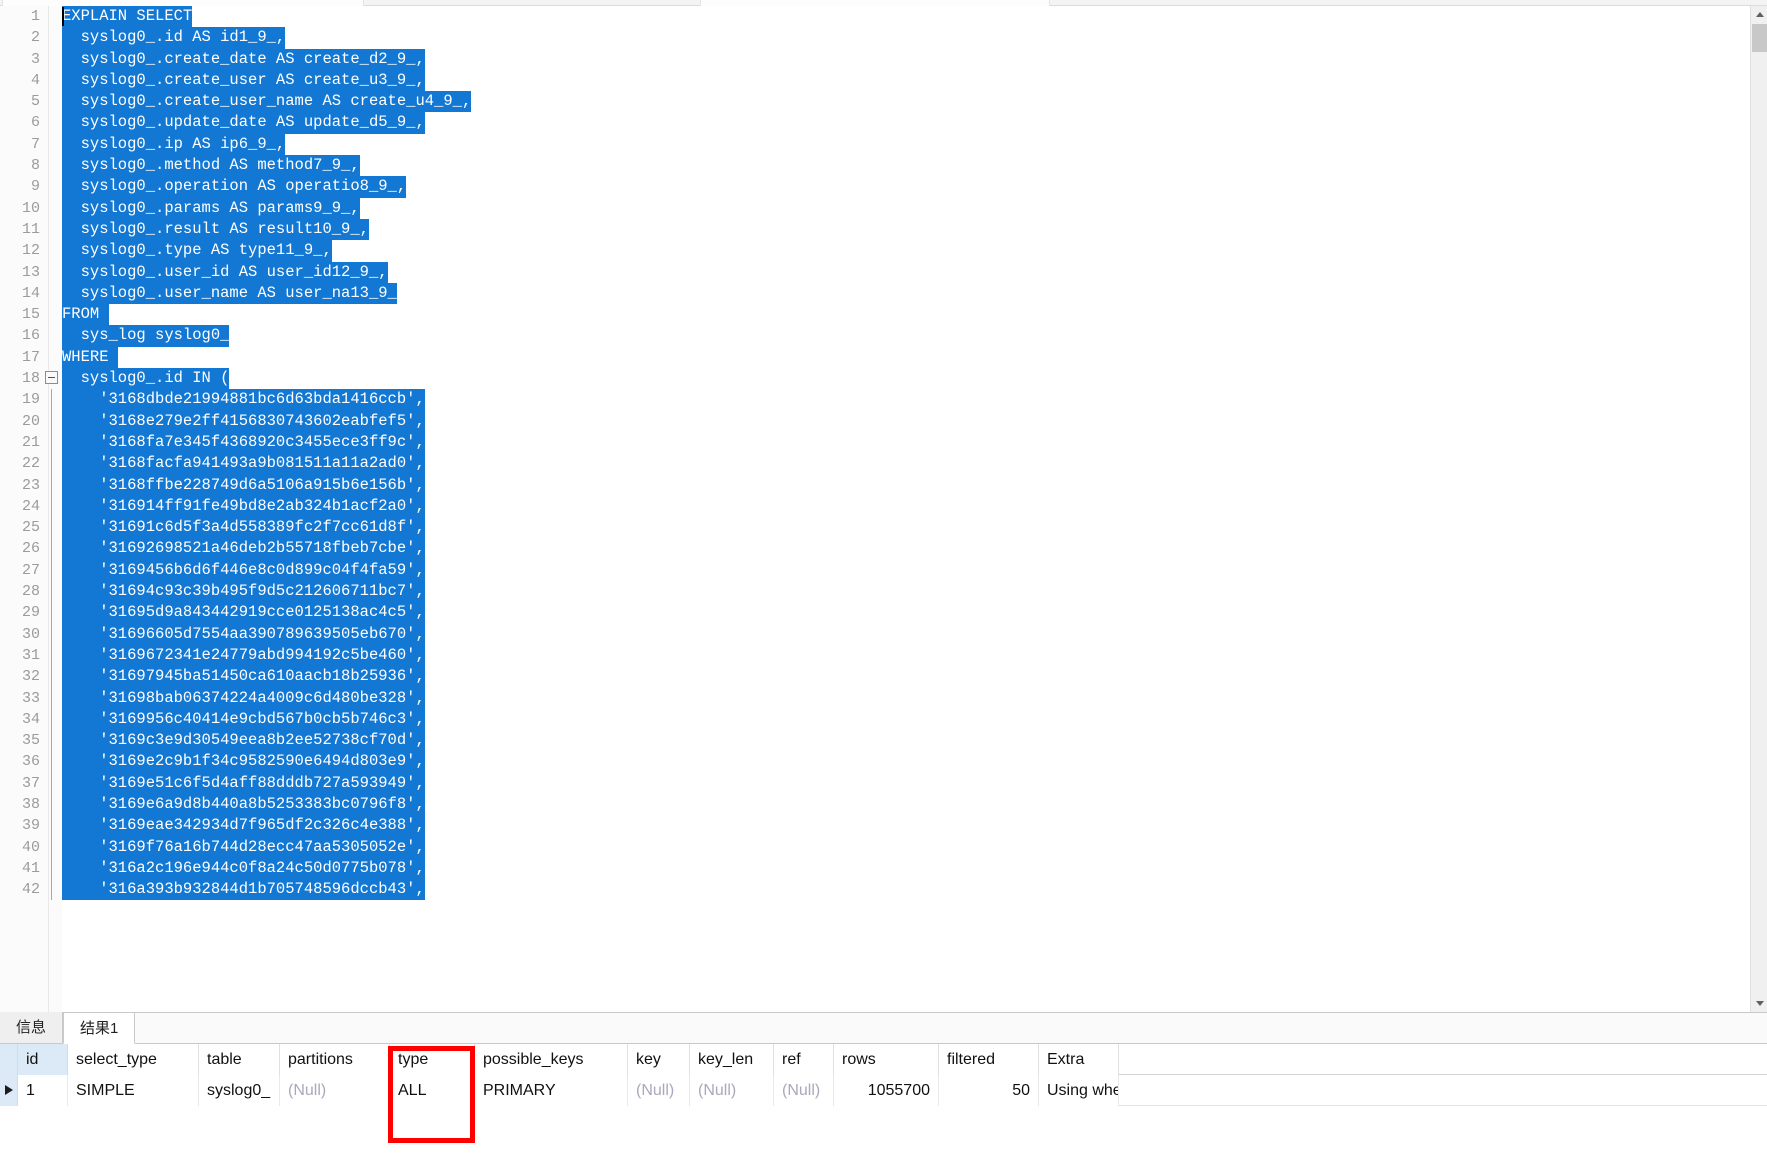 This screenshot has height=1171, width=1767. I want to click on code-line: 37 '3169e51c6f5d4aff88dddb727a593949',, so click(875, 783).